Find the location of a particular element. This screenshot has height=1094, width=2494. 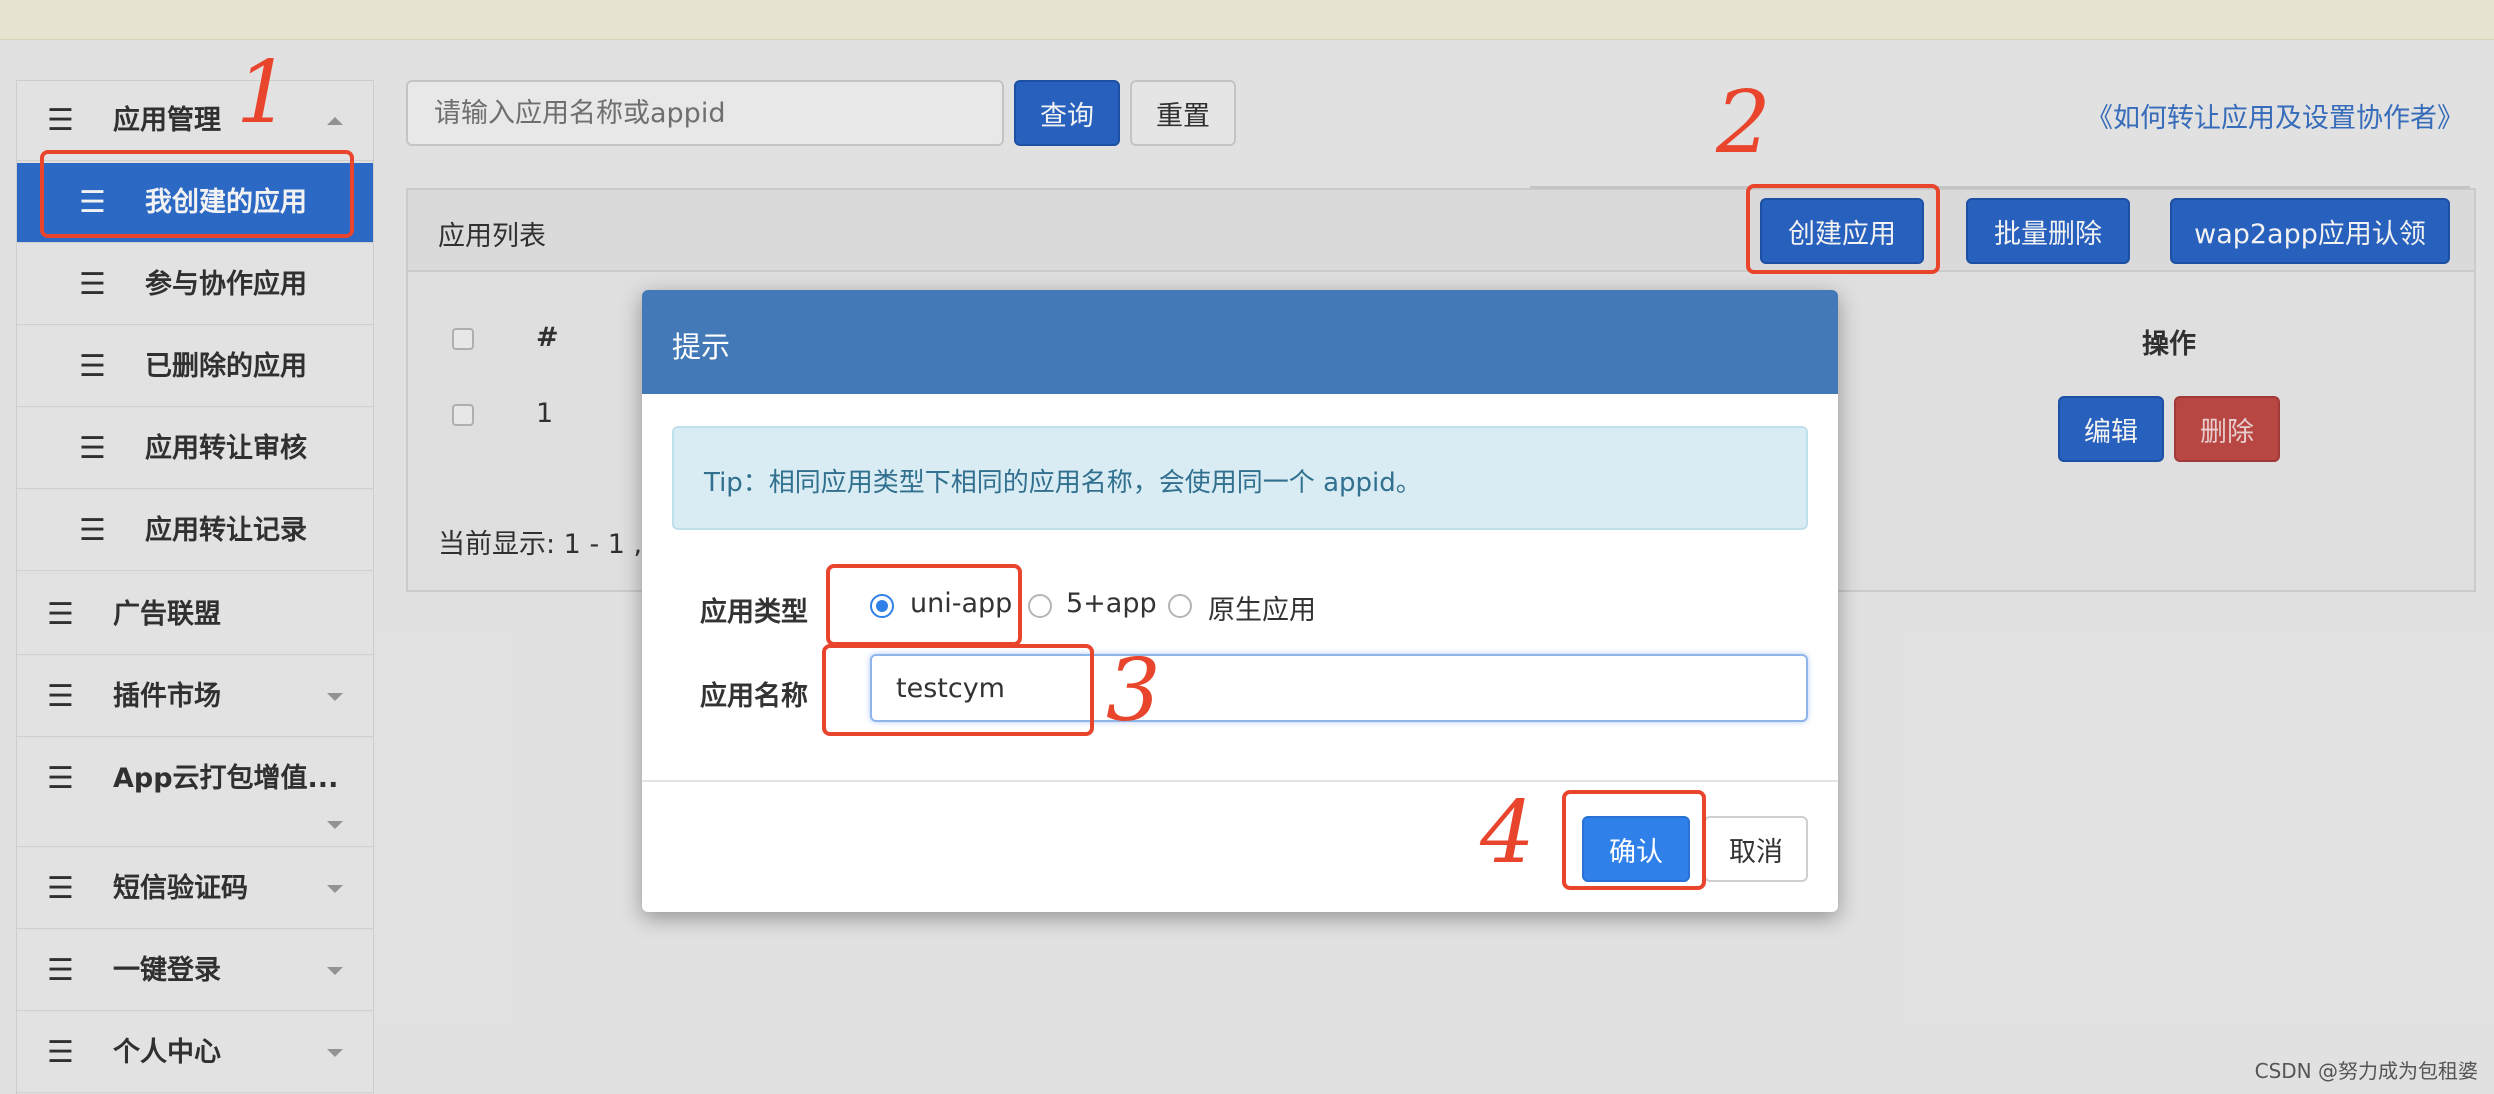

annotation-box-app-type is located at coordinates (924, 605).